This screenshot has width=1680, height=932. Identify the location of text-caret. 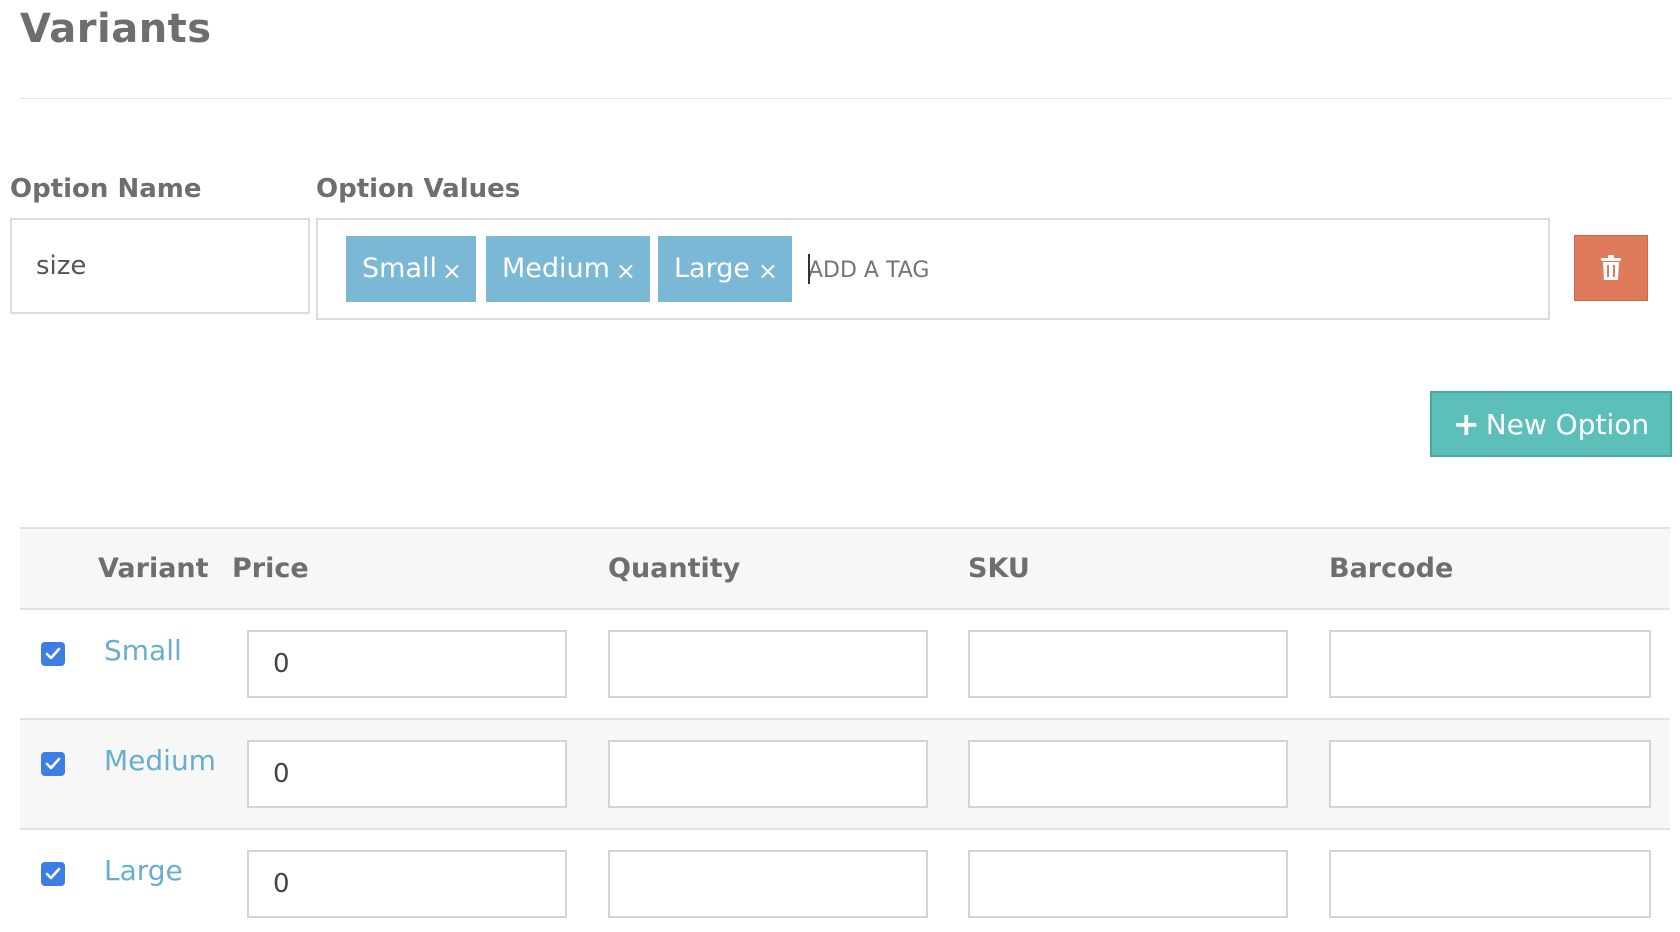
(809, 269).